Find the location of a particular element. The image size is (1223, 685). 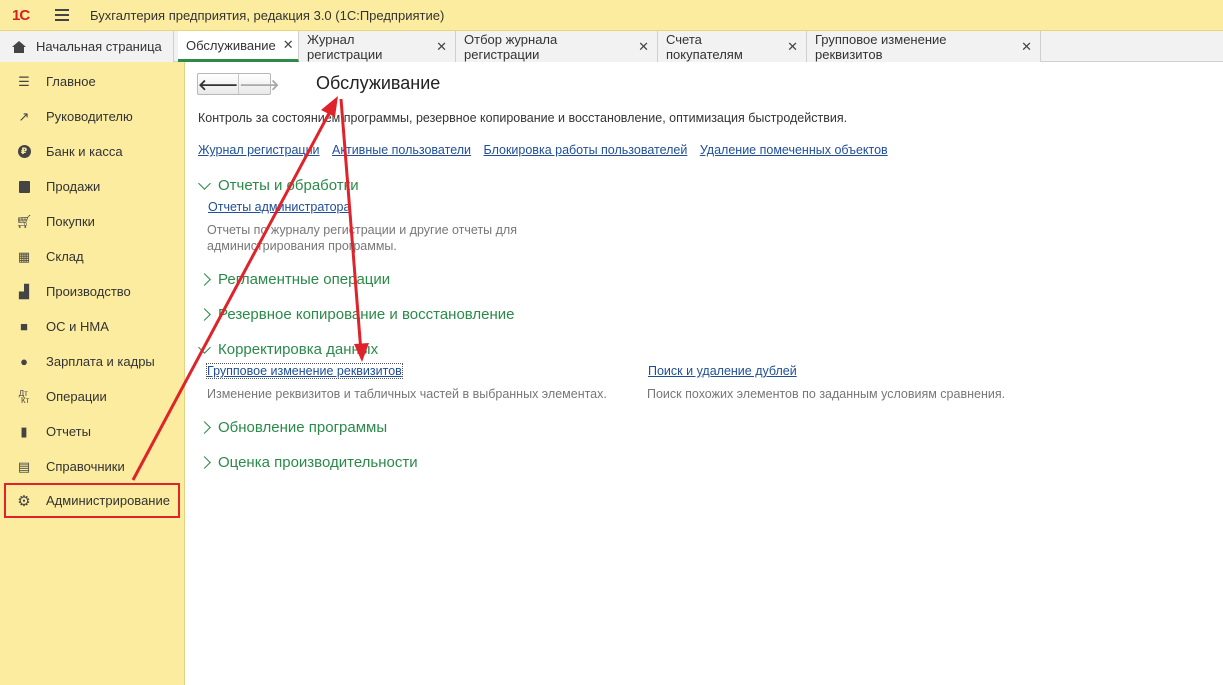

tab-customer-invoices: Счета покупателям ✕ is located at coordinates (732, 46).